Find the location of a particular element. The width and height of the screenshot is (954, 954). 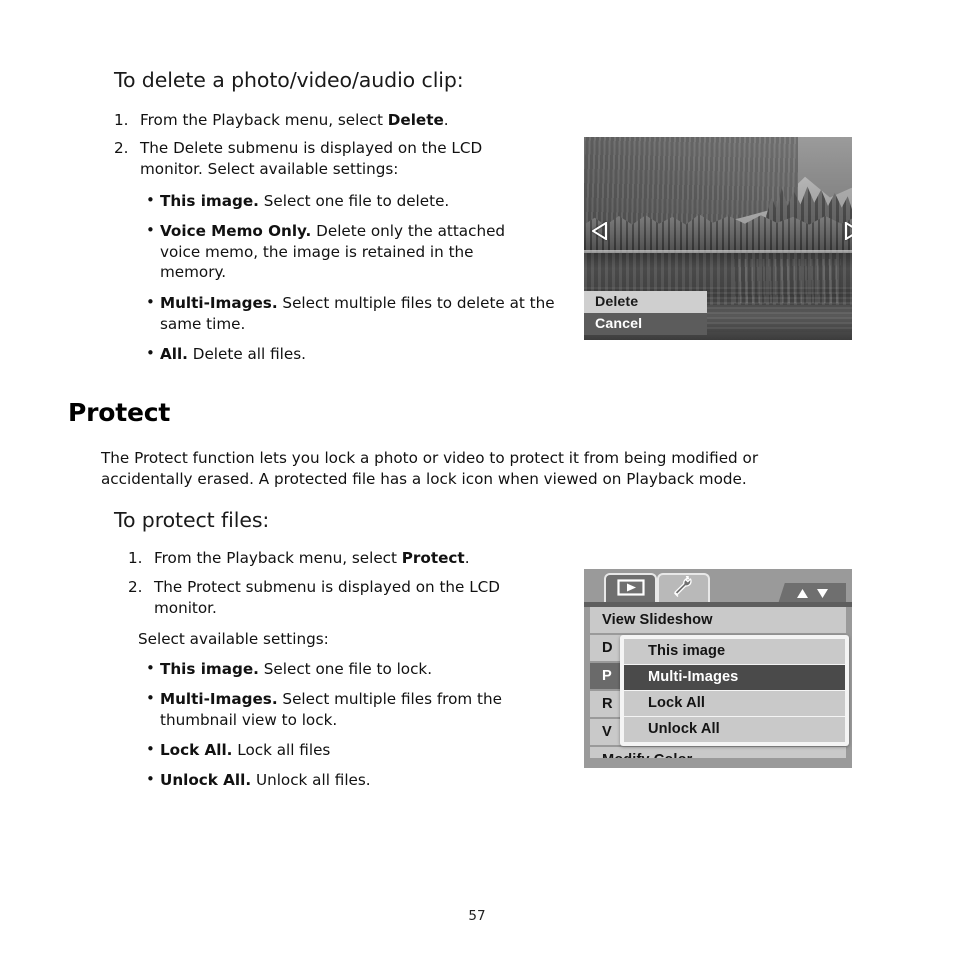

lcd-menu-item-view-slideshow: View Slideshow is located at coordinates (718, 620).